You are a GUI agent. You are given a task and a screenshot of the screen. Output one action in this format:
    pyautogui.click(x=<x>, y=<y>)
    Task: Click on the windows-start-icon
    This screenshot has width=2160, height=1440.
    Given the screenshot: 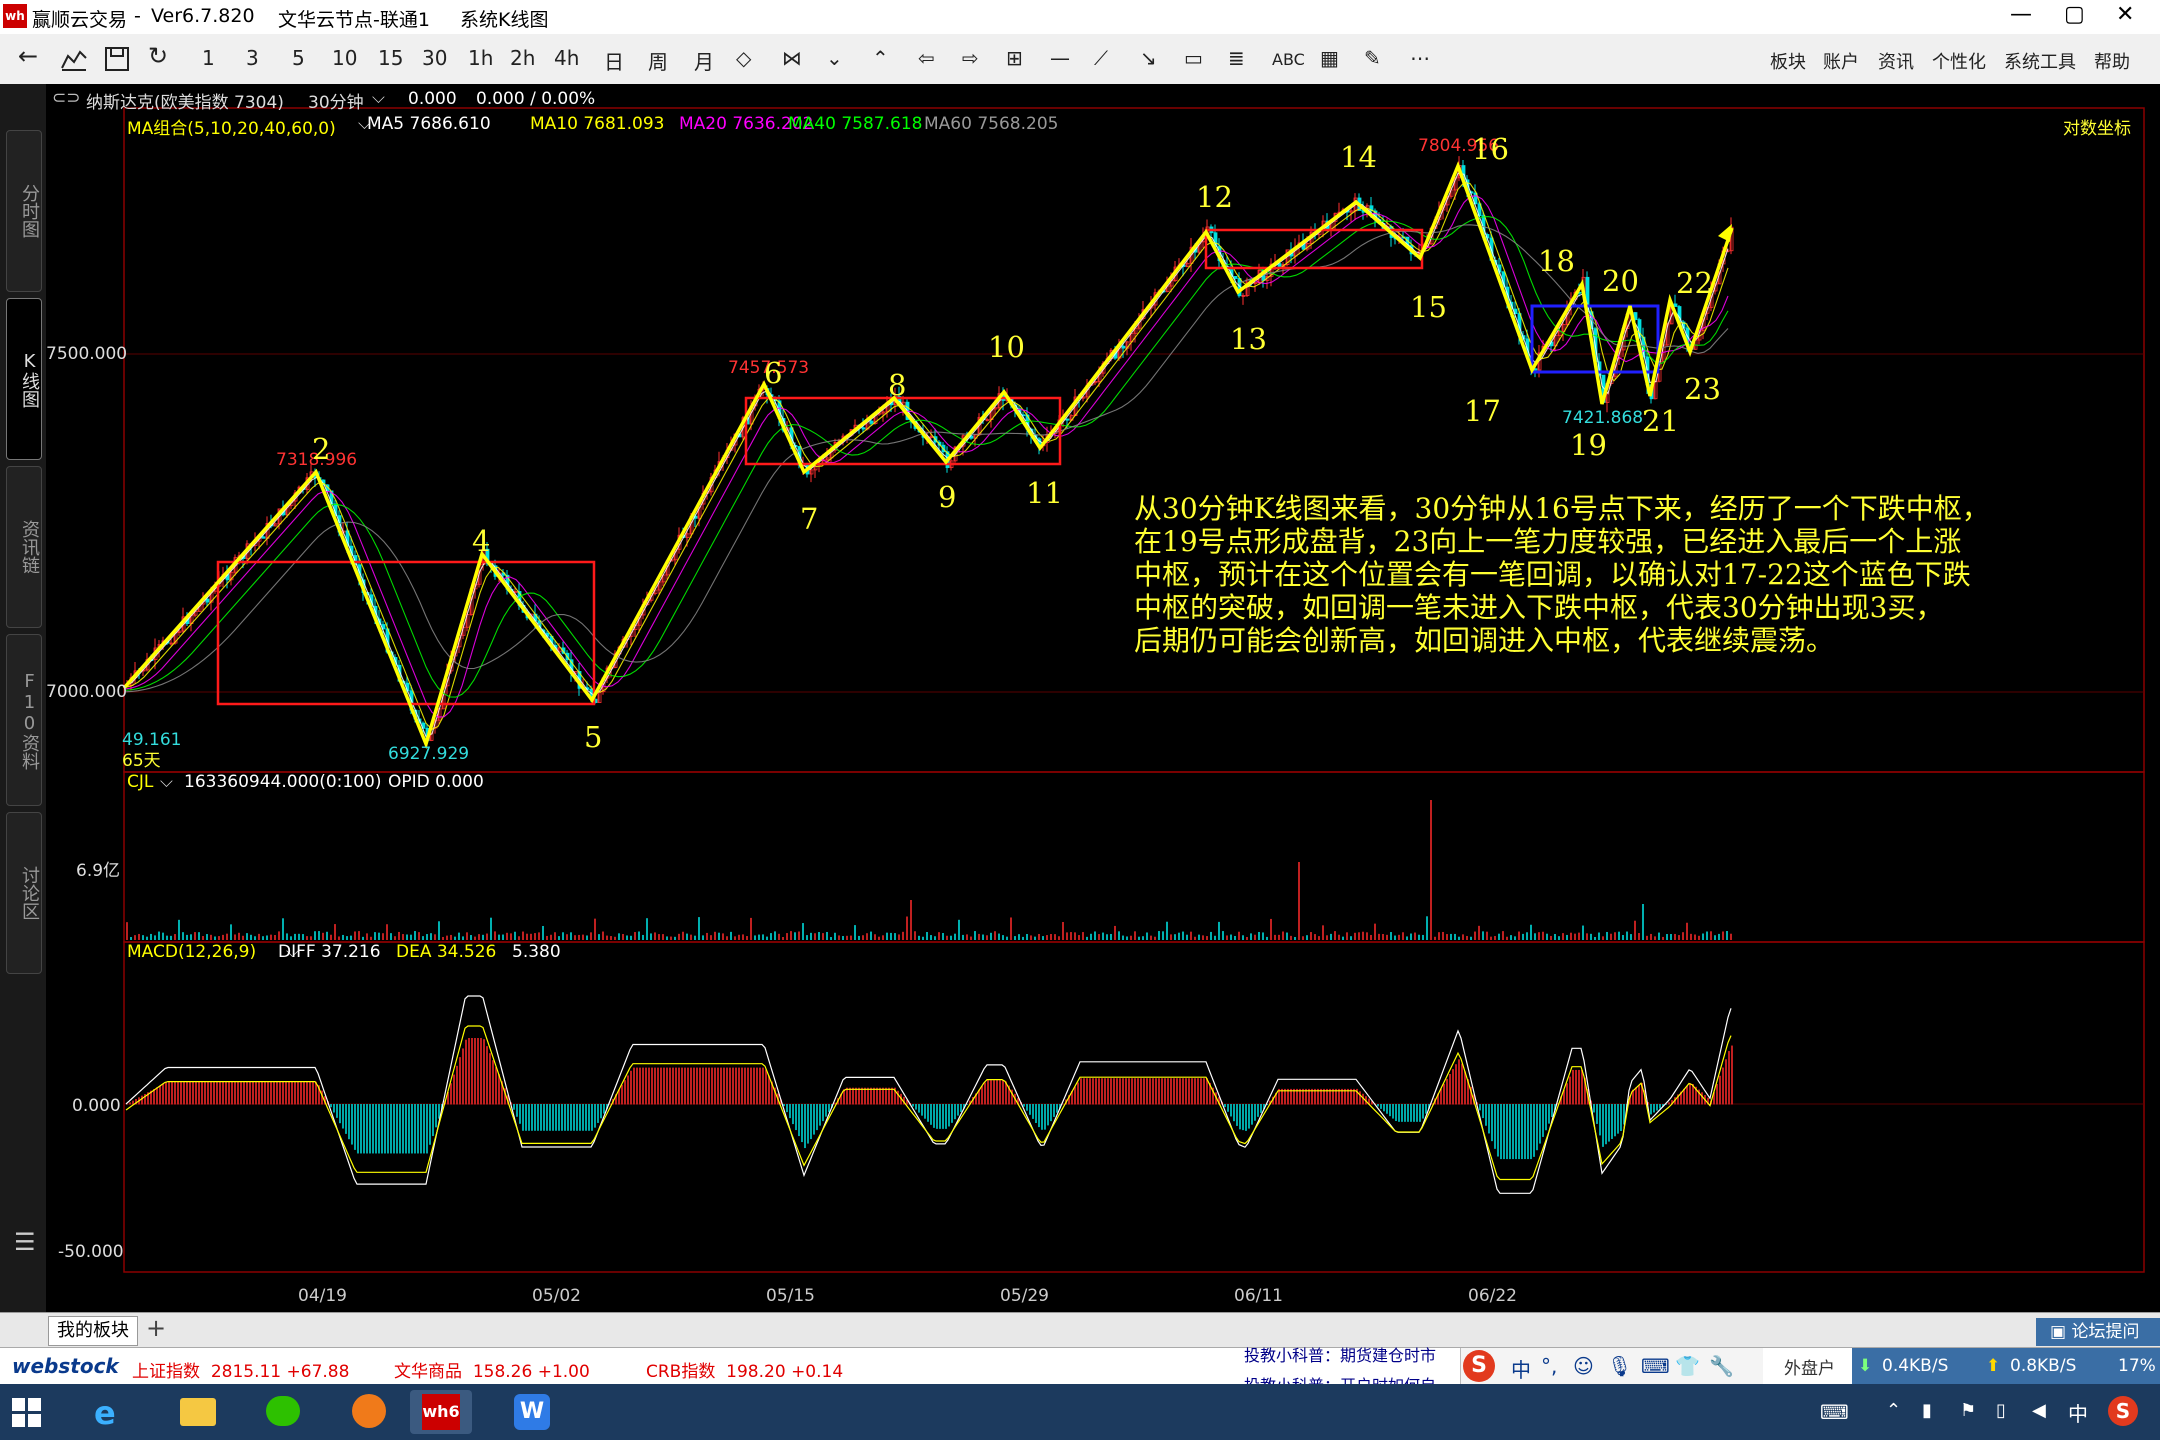 What is the action you would take?
    pyautogui.click(x=27, y=1413)
    